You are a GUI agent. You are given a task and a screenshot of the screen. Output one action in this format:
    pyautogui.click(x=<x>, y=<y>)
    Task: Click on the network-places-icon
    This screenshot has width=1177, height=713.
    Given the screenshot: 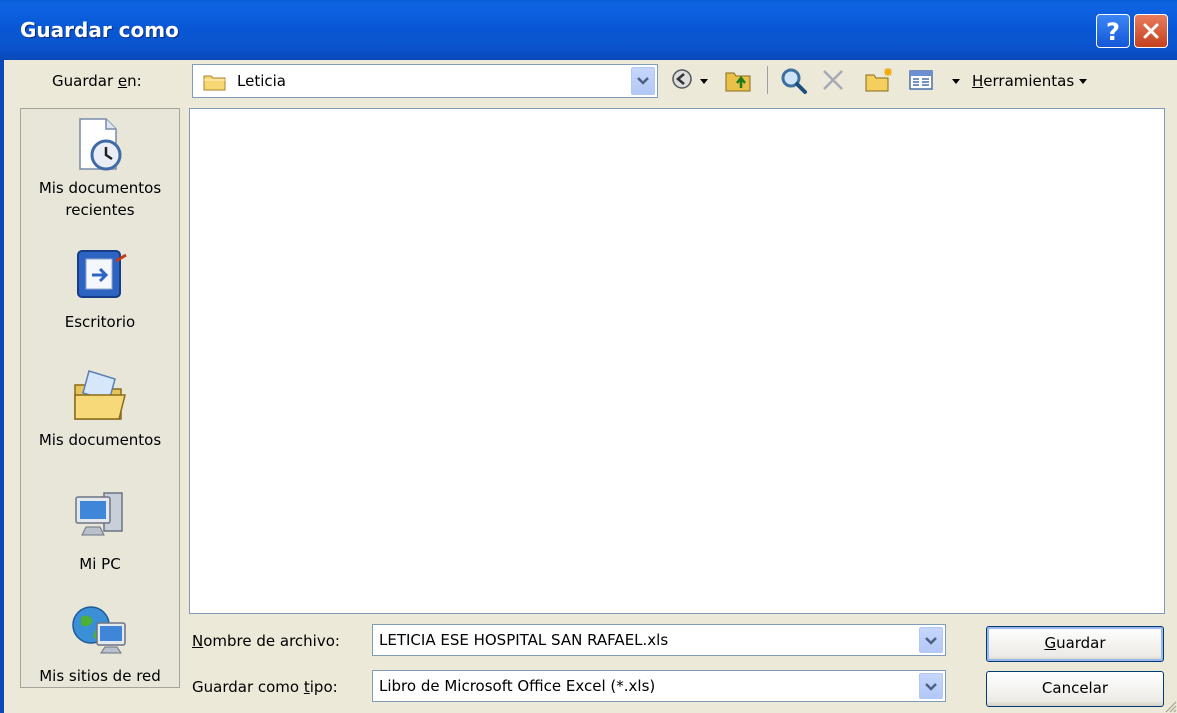 What is the action you would take?
    pyautogui.click(x=99, y=630)
    